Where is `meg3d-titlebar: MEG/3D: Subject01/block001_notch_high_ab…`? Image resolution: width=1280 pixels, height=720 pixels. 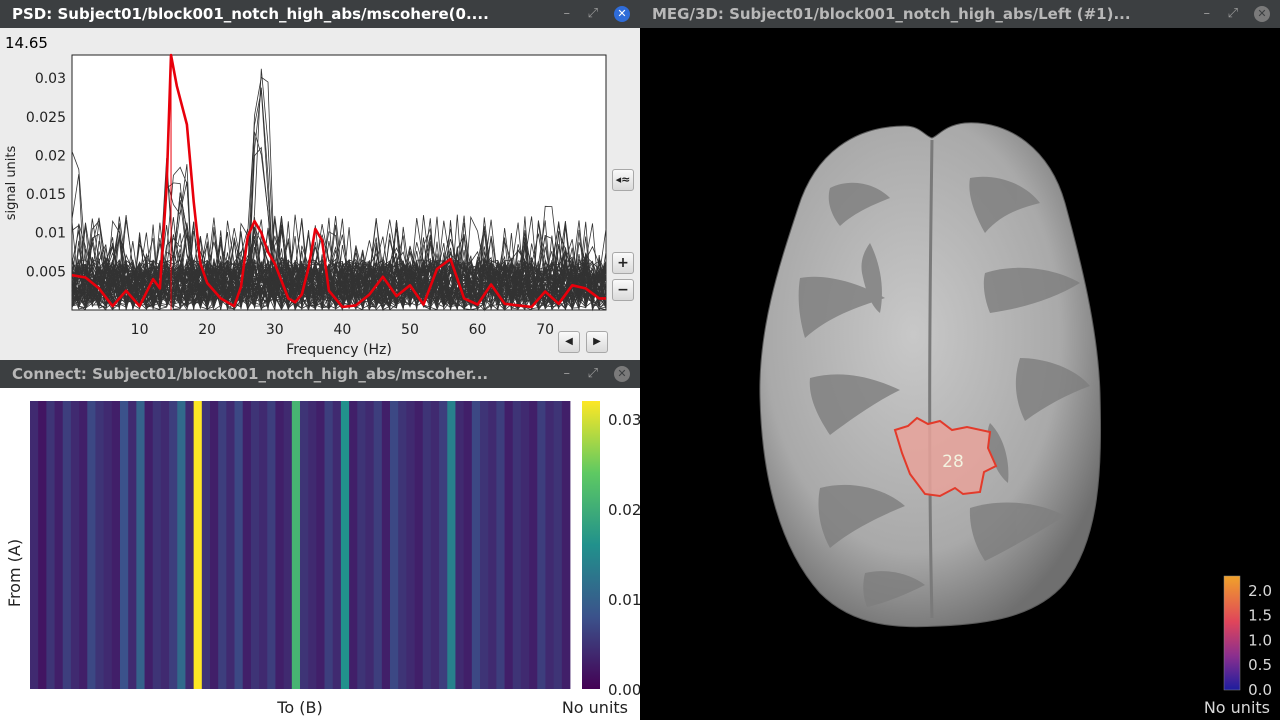 meg3d-titlebar: MEG/3D: Subject01/block001_notch_high_ab… is located at coordinates (960, 14).